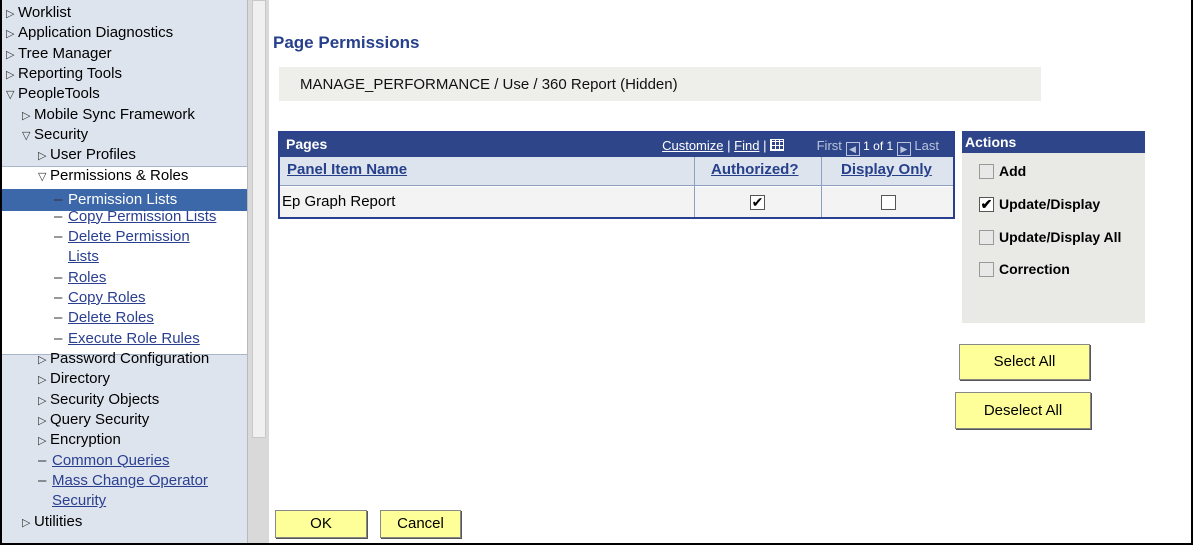  I want to click on nav-item-label: Directory, so click(80, 379).